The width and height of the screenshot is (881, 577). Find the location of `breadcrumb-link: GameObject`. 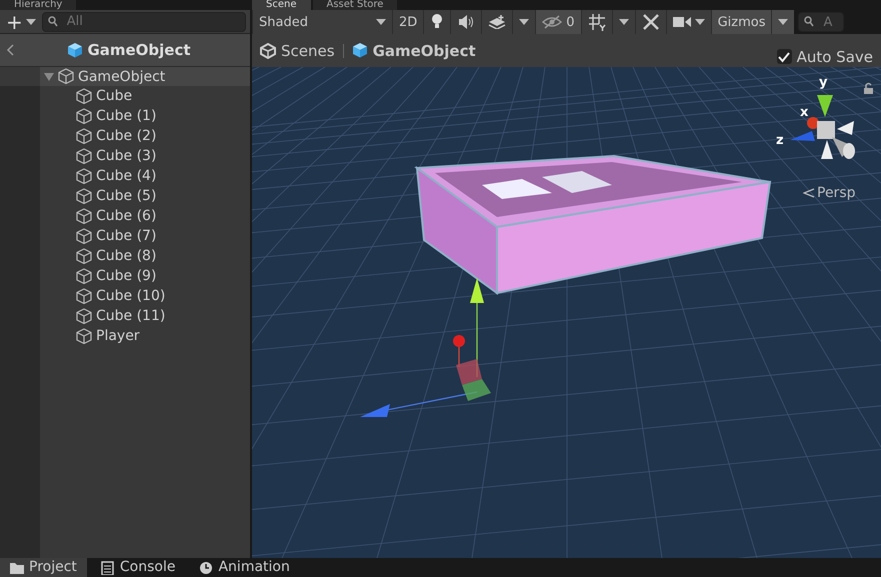

breadcrumb-link: GameObject is located at coordinates (414, 51).